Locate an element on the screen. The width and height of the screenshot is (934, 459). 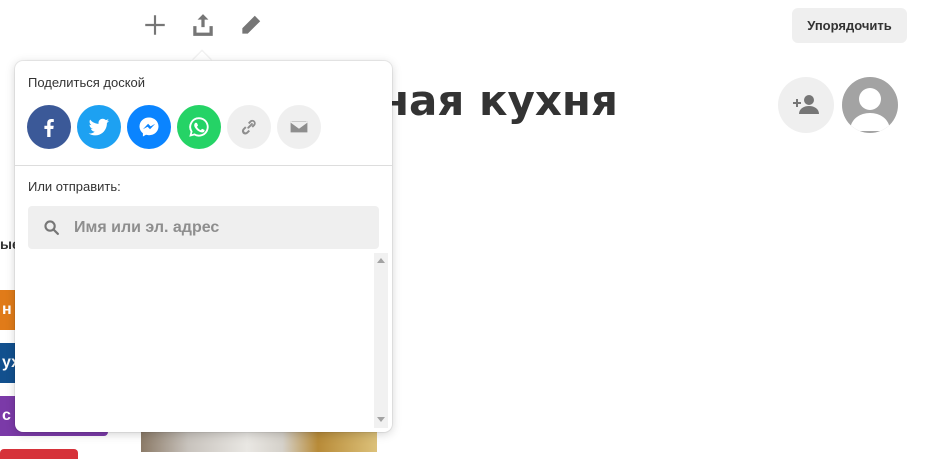
share-twitter-button is located at coordinates (99, 127).